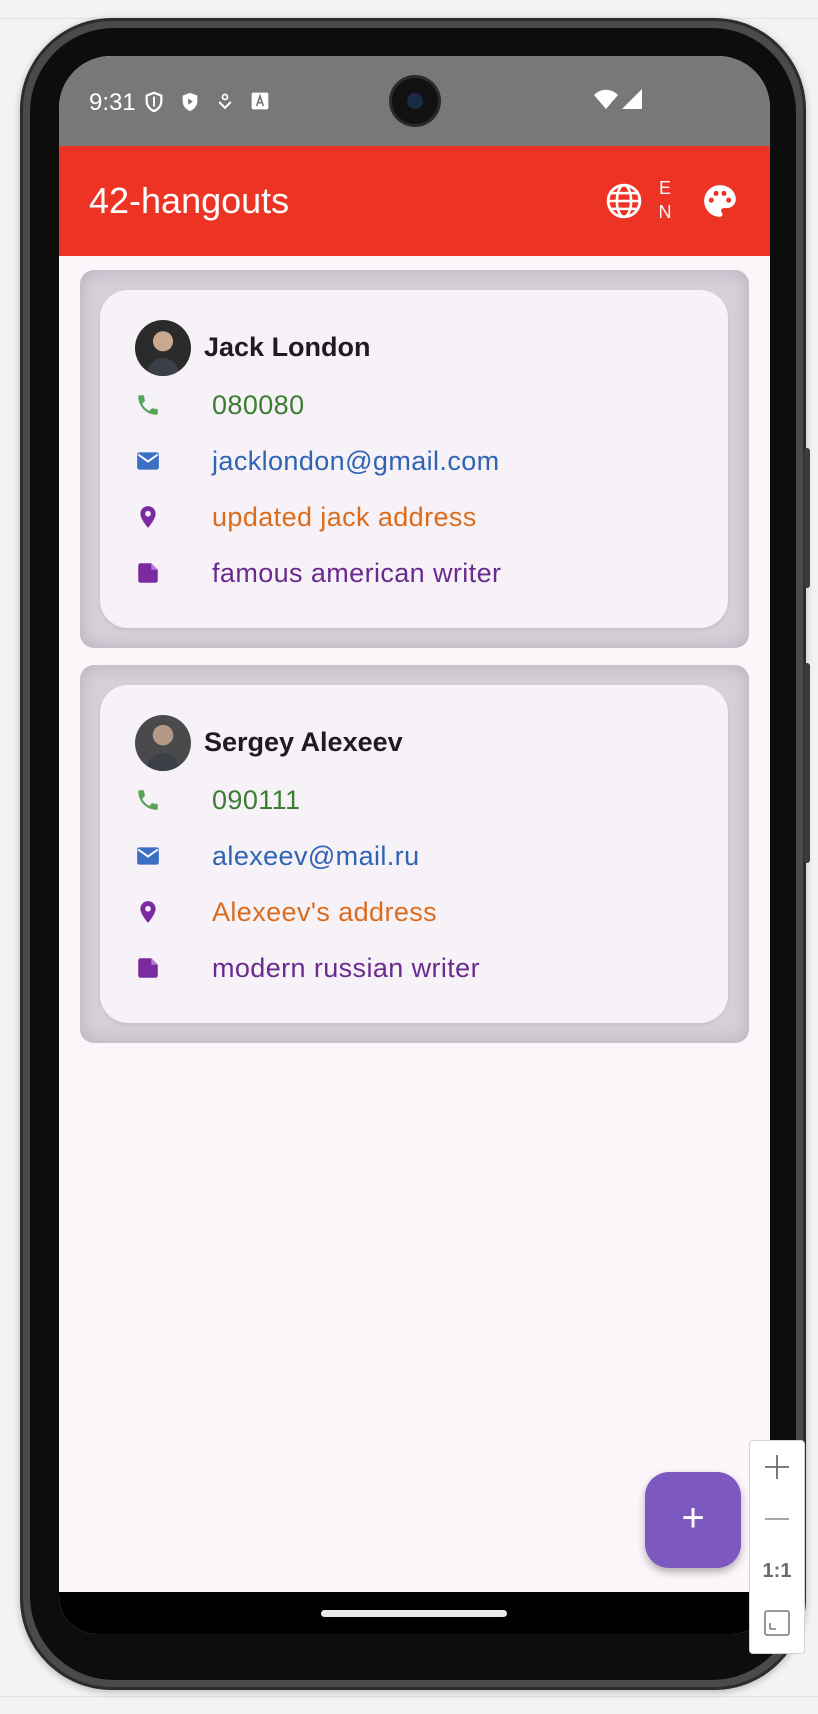 The image size is (818, 1714). I want to click on email-row: jacklondon@gmail.com, so click(425, 460).